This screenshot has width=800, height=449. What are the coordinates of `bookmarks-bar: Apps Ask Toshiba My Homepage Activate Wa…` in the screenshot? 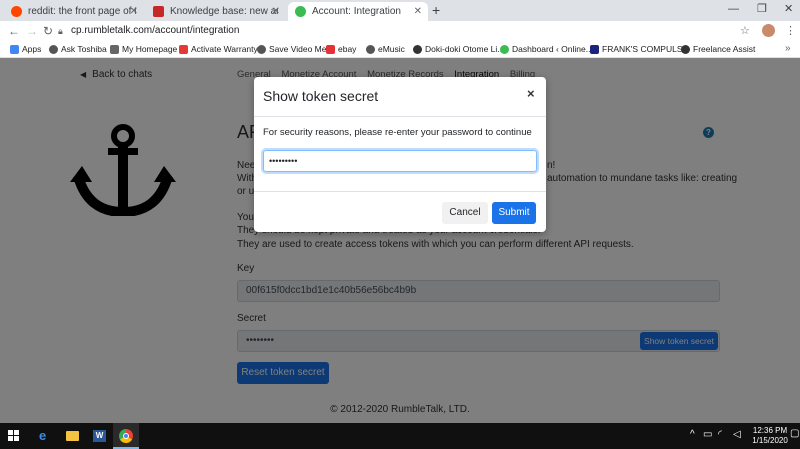 It's located at (400, 49).